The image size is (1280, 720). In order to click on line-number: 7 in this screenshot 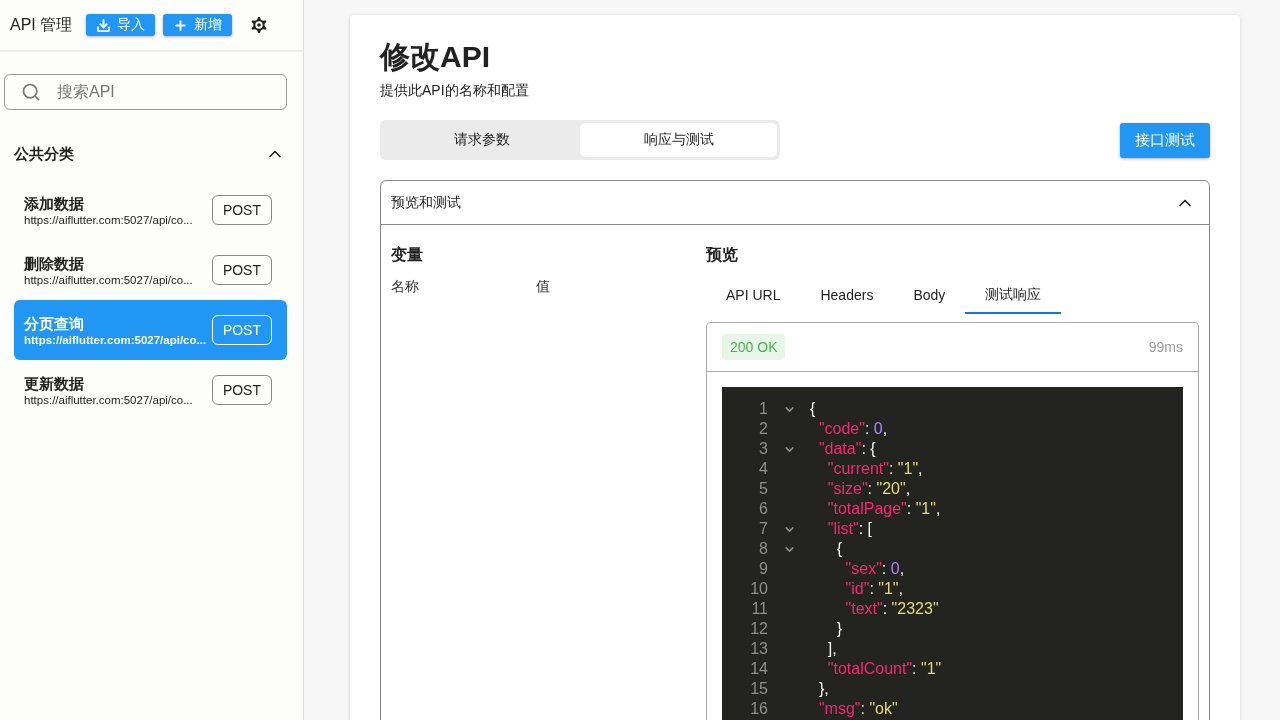, I will do `click(763, 529)`.